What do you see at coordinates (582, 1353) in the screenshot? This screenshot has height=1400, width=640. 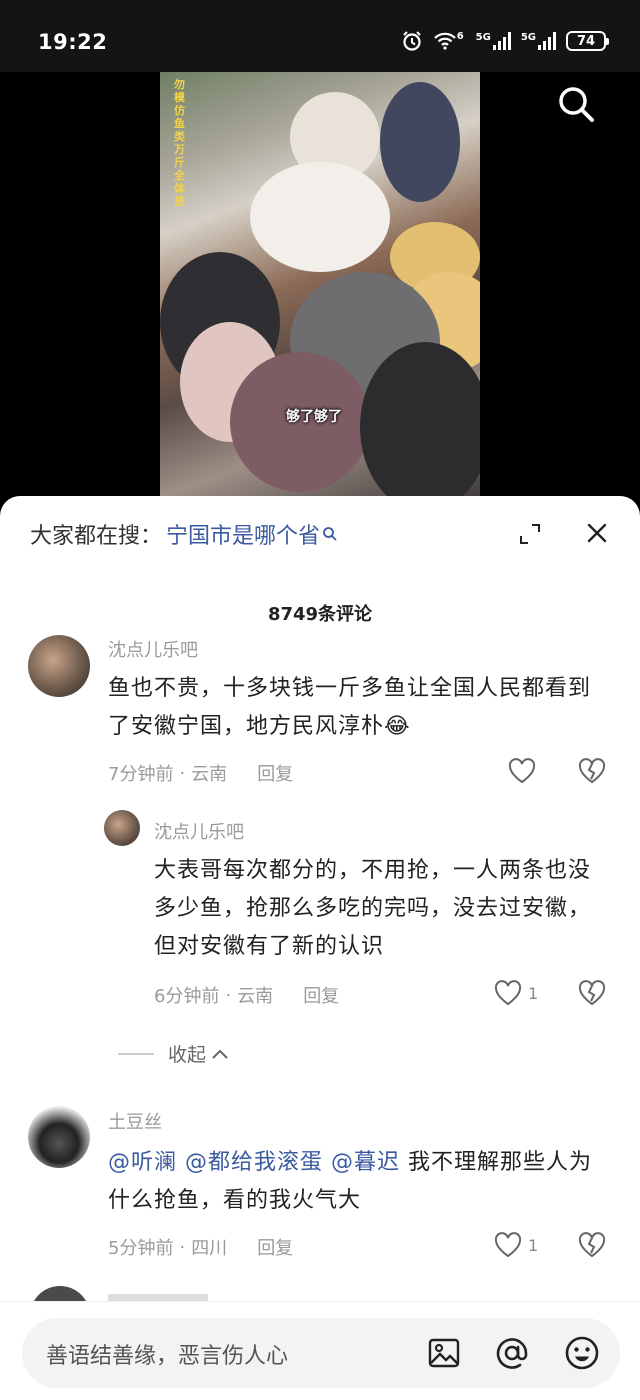 I see `emoji-icon` at bounding box center [582, 1353].